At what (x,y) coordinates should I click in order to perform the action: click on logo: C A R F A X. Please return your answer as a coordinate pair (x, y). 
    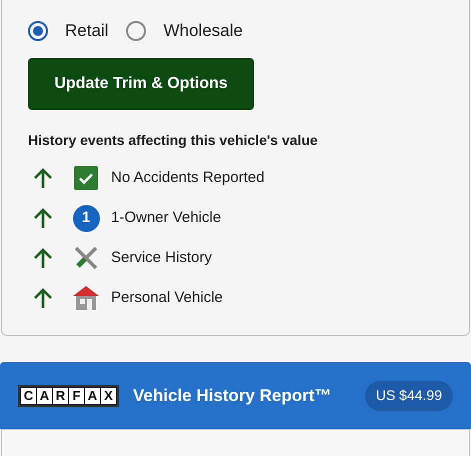
    Looking at the image, I should click on (68, 395).